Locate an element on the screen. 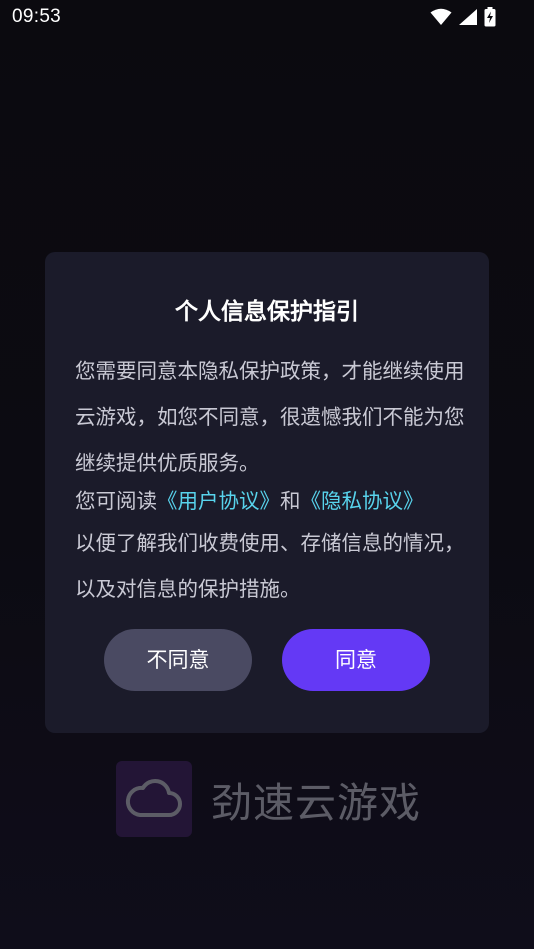 The width and height of the screenshot is (534, 949). battery-charging-icon is located at coordinates (490, 17).